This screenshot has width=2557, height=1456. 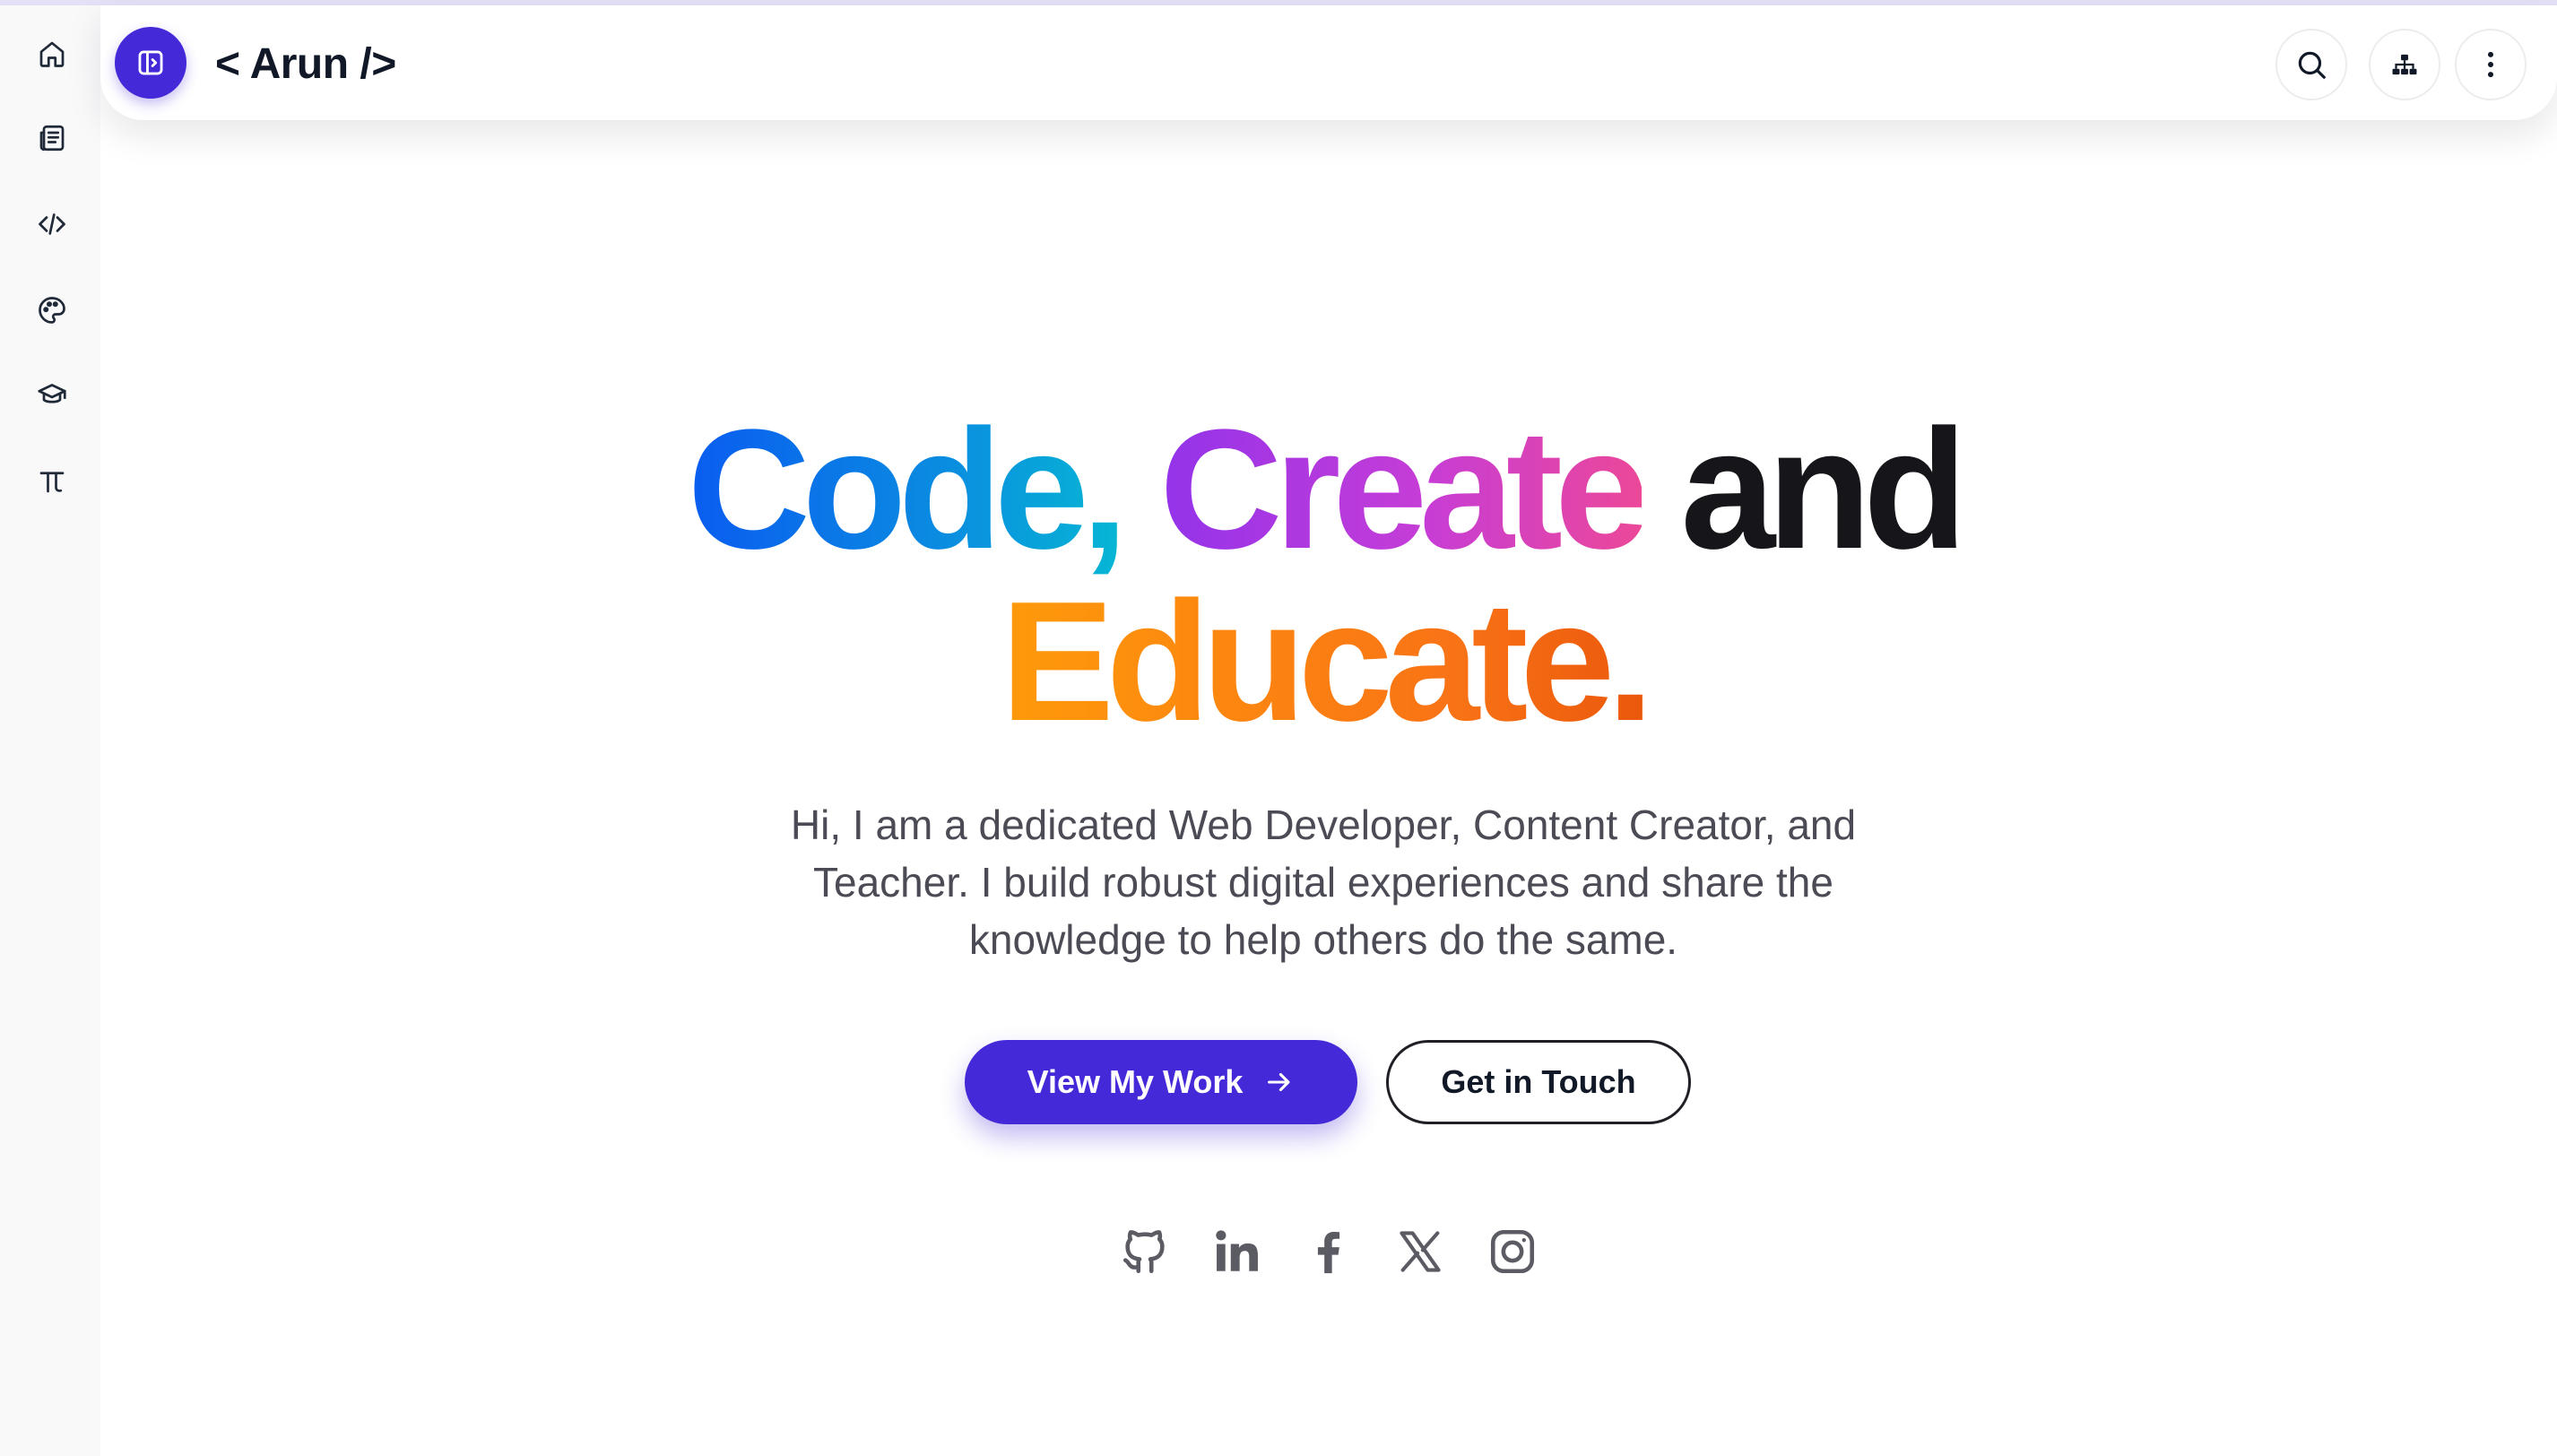 I want to click on rail-item-math, so click(x=52, y=481).